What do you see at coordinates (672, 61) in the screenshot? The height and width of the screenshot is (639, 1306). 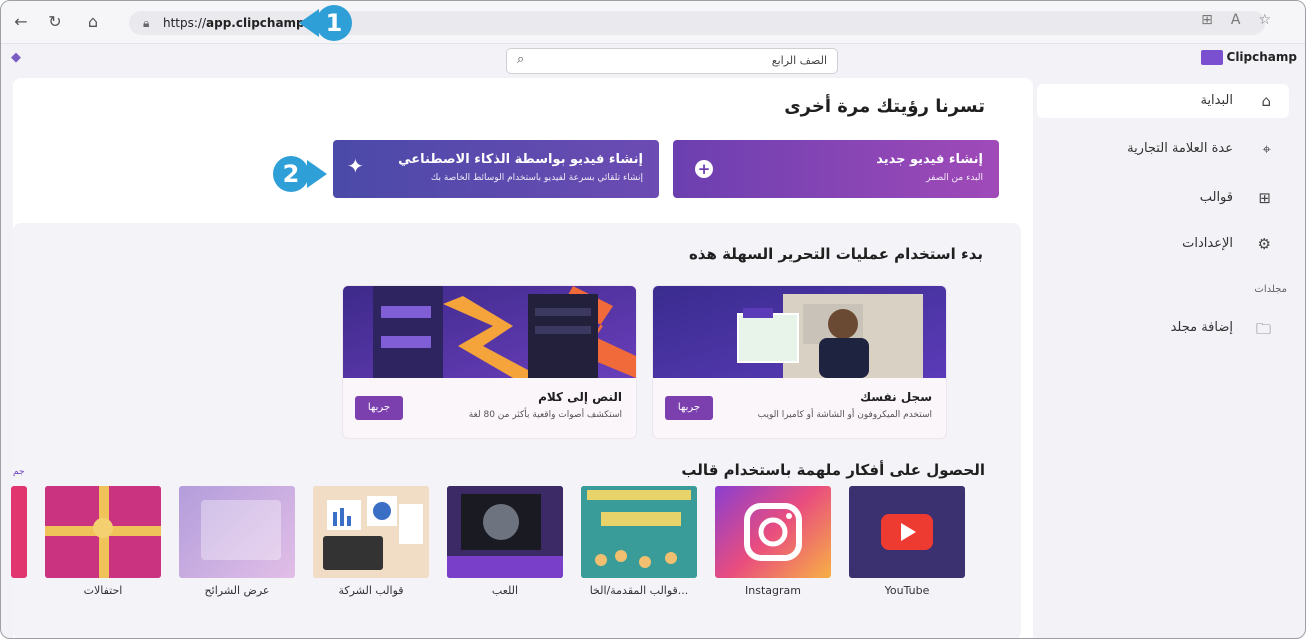 I see `search-bar: ⌕ الصف الرابع` at bounding box center [672, 61].